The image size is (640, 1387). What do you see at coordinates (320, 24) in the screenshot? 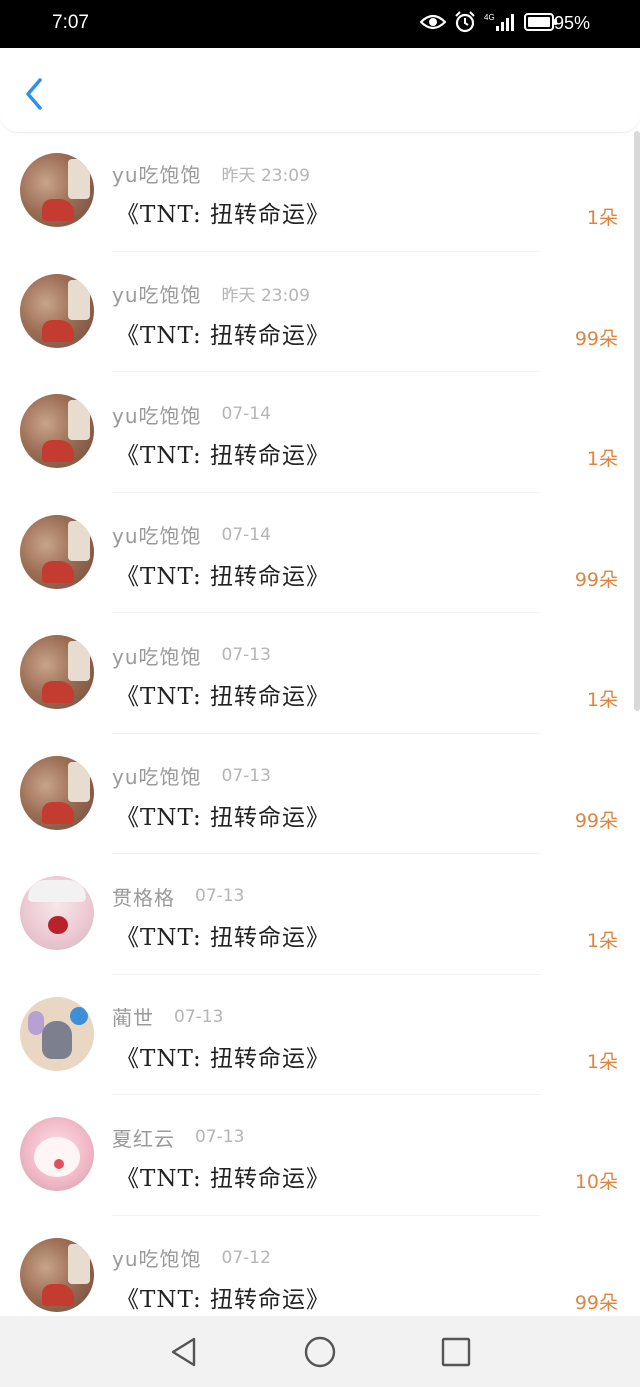
I see `status-bar: 7:07 4G 95%` at bounding box center [320, 24].